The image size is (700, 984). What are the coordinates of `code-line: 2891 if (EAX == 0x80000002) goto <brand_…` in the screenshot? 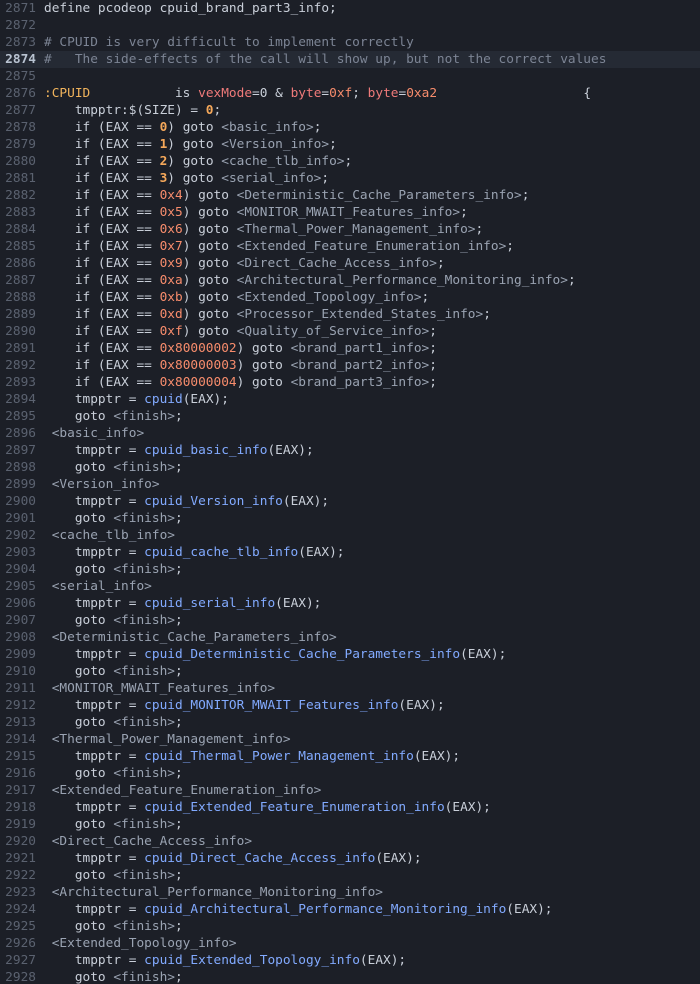 It's located at (350, 348).